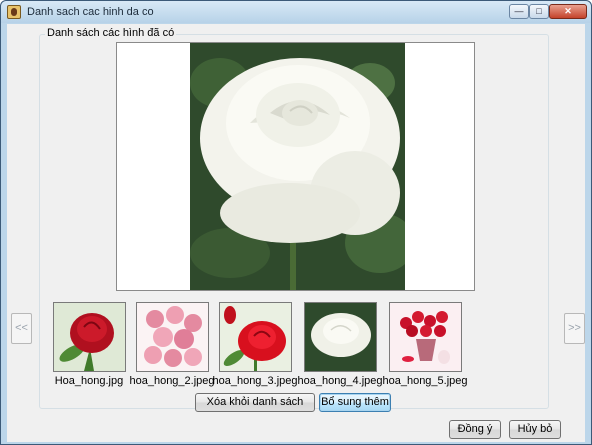 The width and height of the screenshot is (592, 445). What do you see at coordinates (89, 381) in the screenshot?
I see `thumbnail-label: Hoa_hong.jpg` at bounding box center [89, 381].